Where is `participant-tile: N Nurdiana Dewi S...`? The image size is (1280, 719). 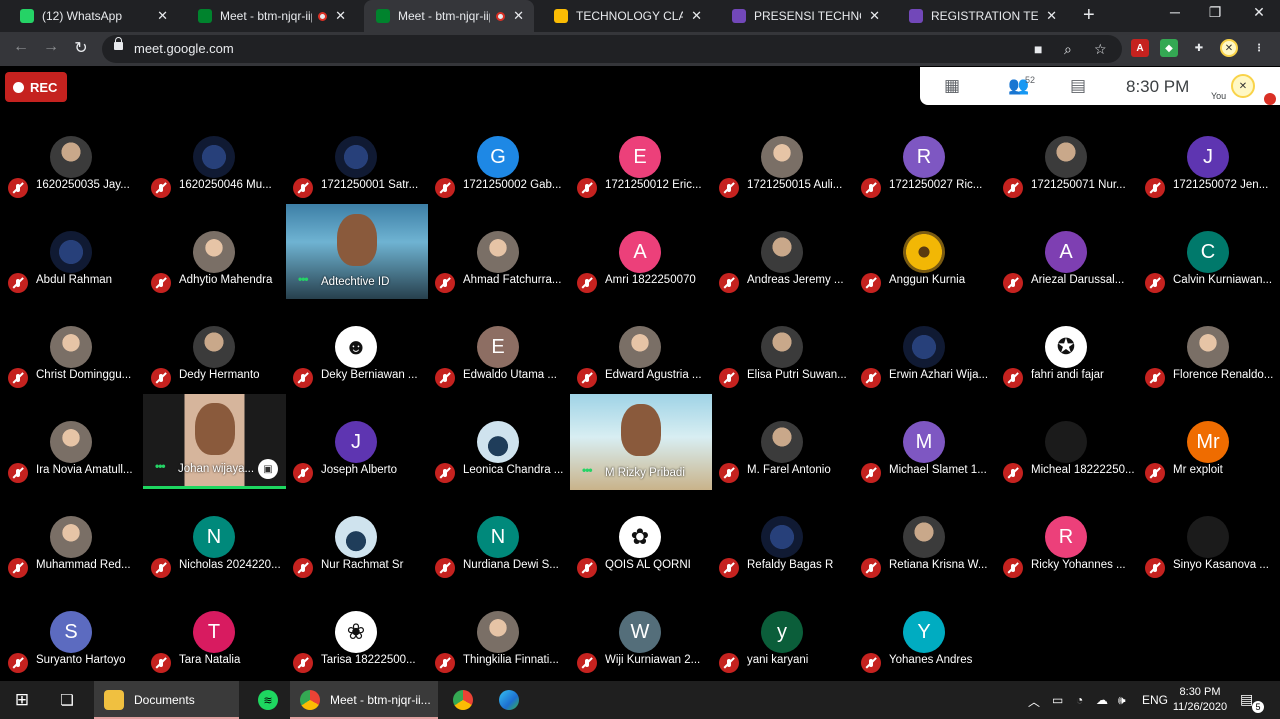
participant-tile: N Nurdiana Dewi S... is located at coordinates (498, 560).